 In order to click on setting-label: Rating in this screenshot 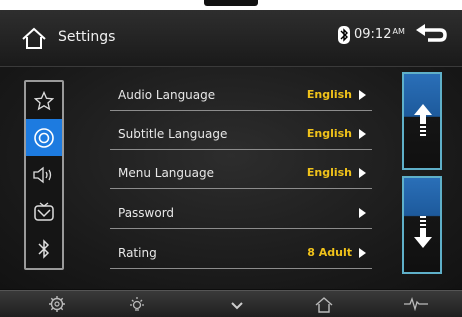, I will do `click(137, 253)`.